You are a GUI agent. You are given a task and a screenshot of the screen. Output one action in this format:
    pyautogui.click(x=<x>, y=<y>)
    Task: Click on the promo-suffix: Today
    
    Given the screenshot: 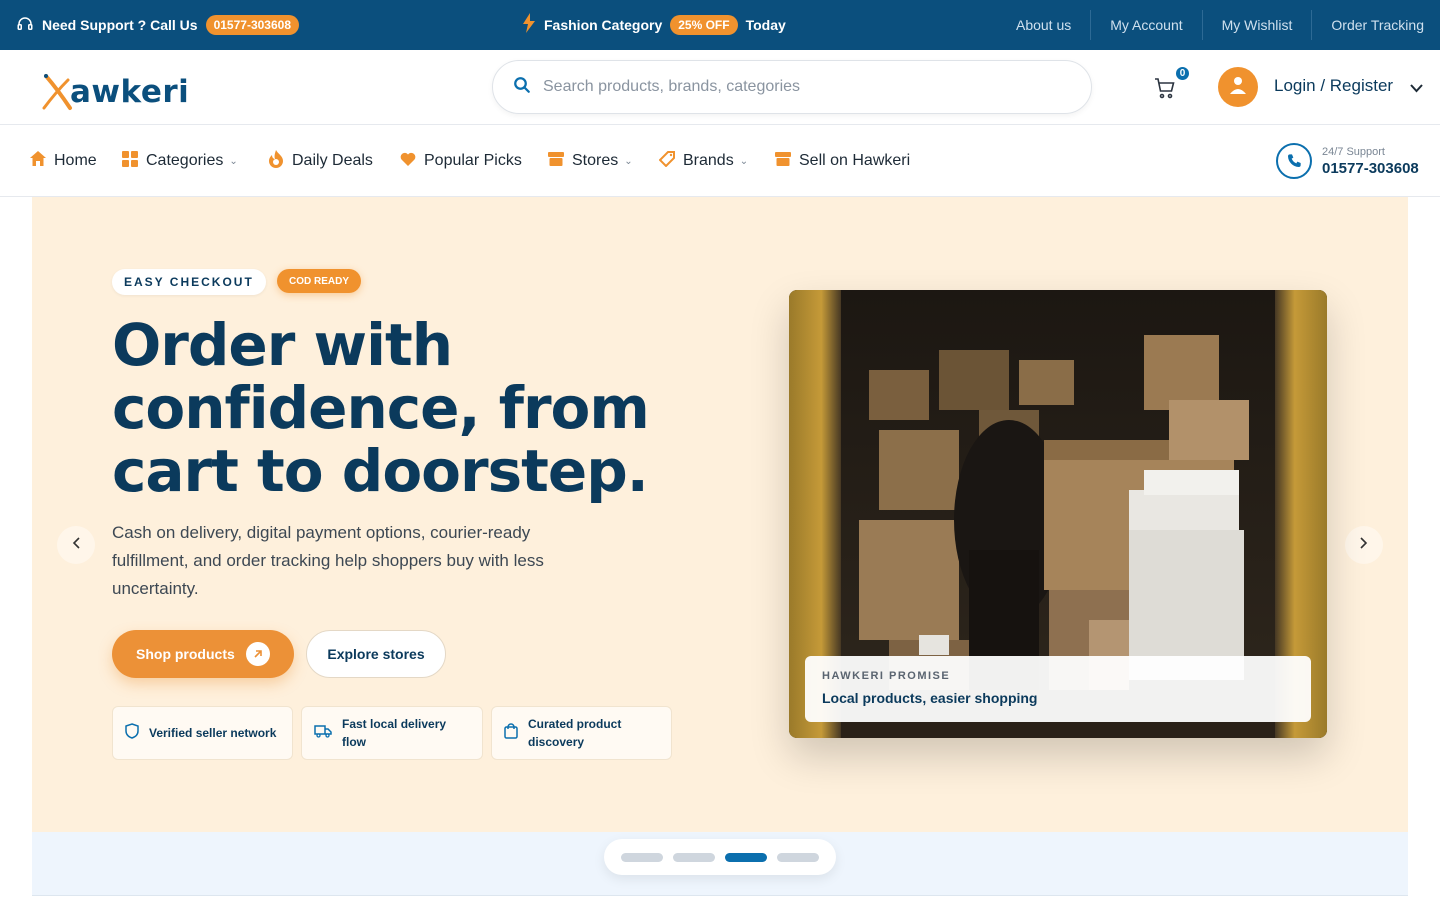 What is the action you would take?
    pyautogui.click(x=765, y=25)
    